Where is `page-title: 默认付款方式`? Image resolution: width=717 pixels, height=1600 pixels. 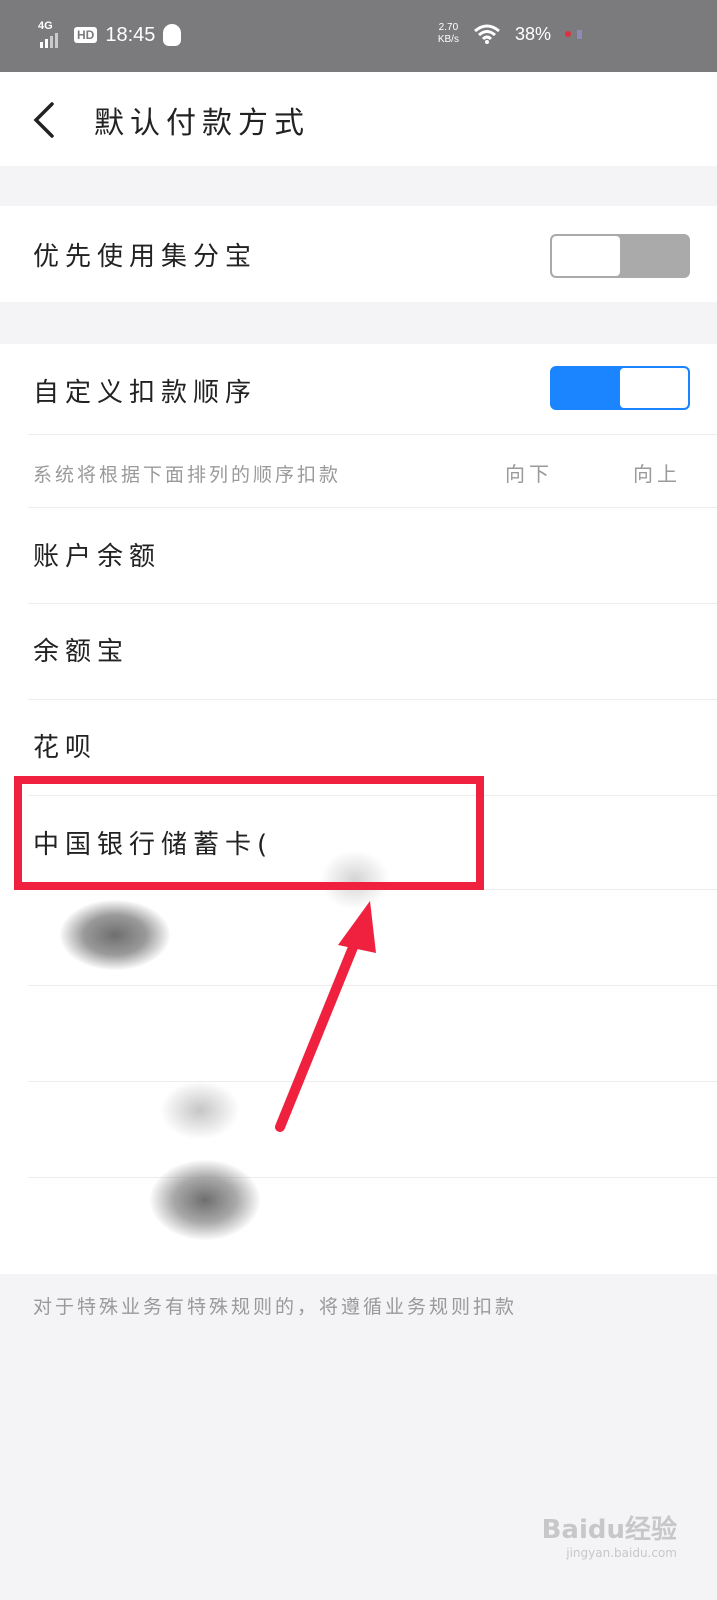
page-title: 默认付款方式 is located at coordinates (202, 123).